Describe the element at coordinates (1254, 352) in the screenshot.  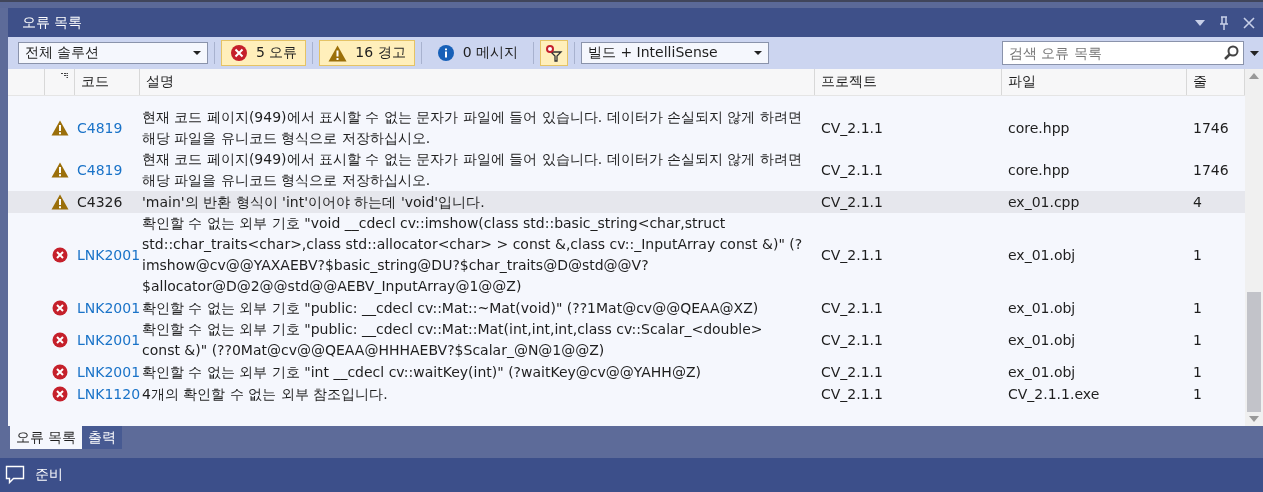
I see `scrollbar-thumb` at that location.